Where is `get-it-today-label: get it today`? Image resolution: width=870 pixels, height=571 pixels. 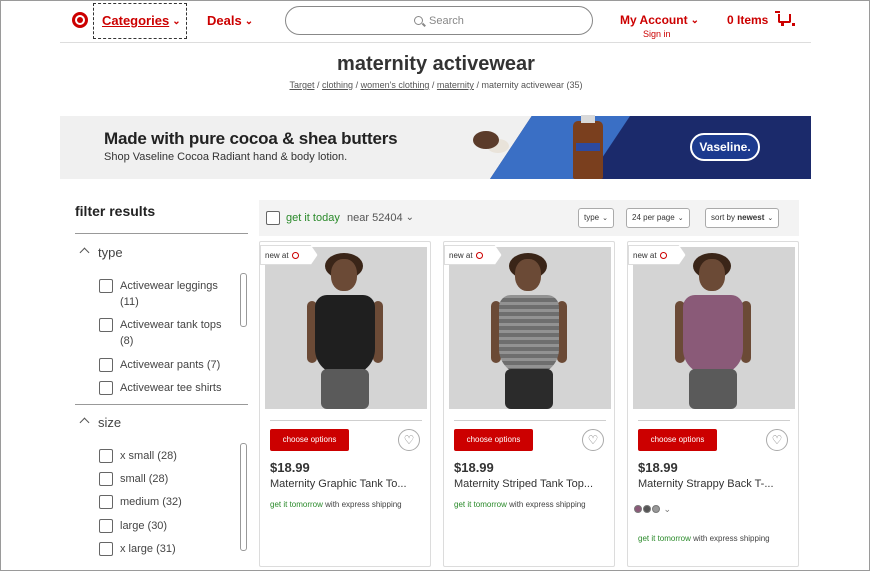
get-it-today-label: get it today is located at coordinates (313, 218).